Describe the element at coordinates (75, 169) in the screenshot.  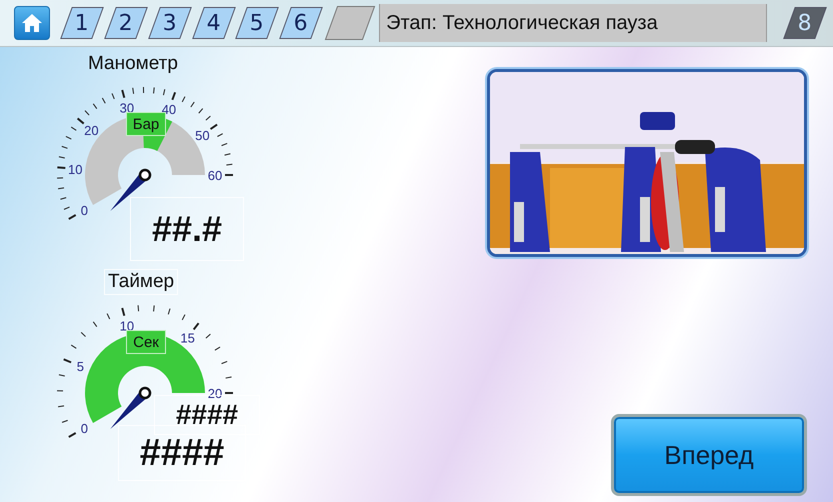
I see `scale-label: 10` at that location.